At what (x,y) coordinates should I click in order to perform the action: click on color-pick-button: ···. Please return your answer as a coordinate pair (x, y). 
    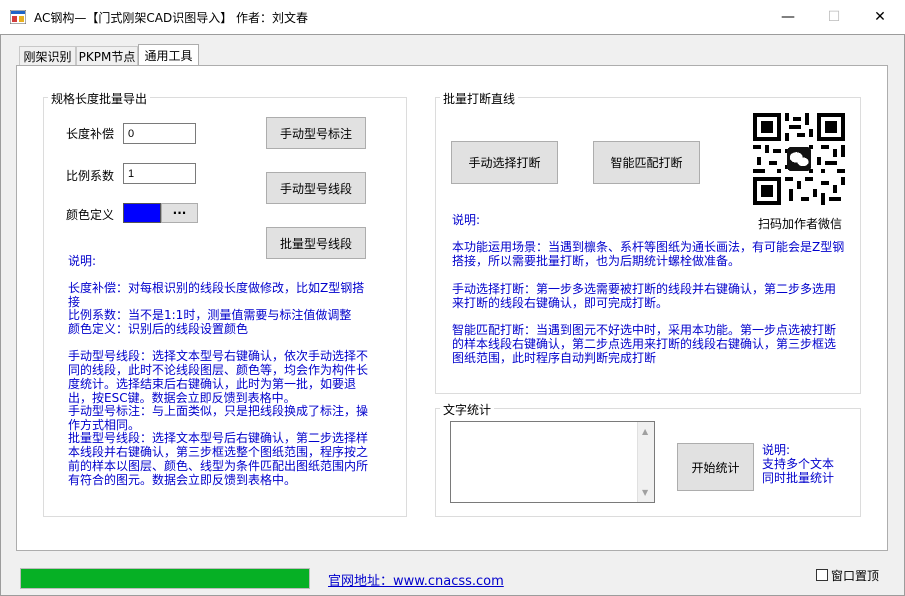
    Looking at the image, I should click on (179, 213).